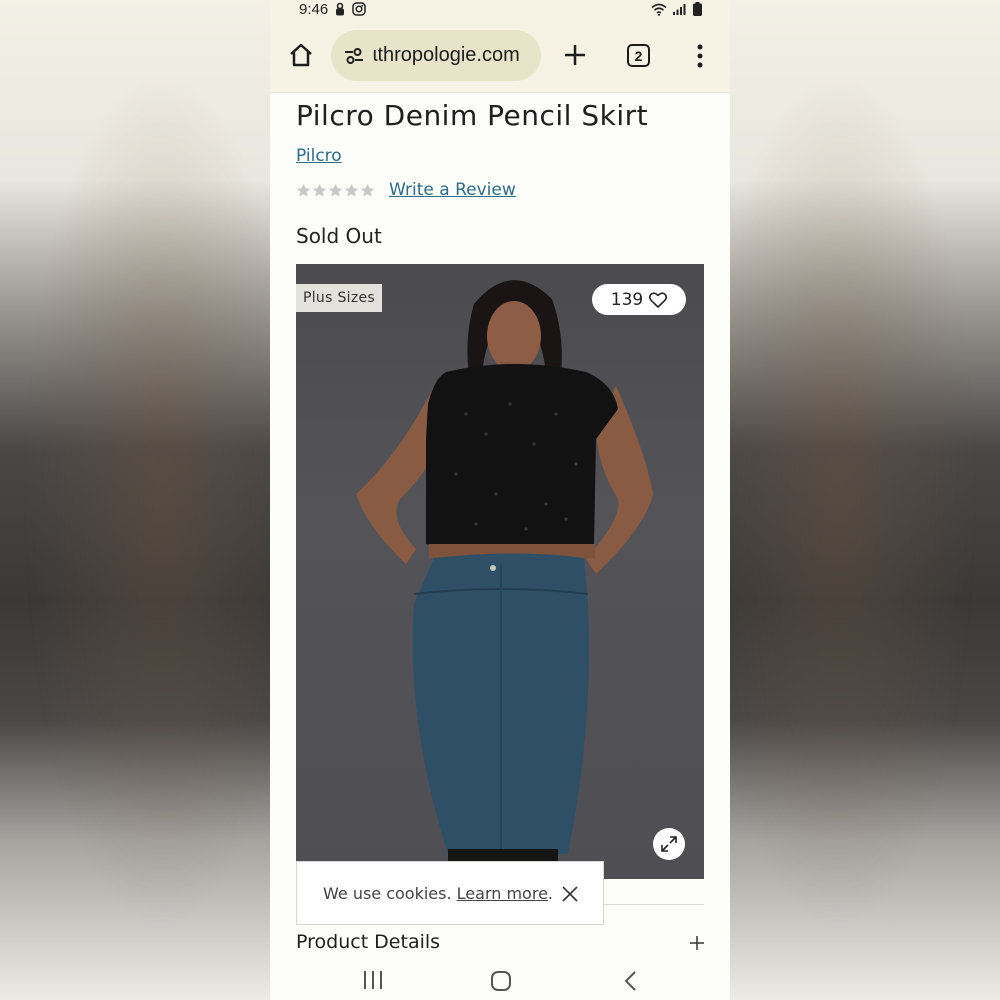 Image resolution: width=1000 pixels, height=1000 pixels. Describe the element at coordinates (319, 156) in the screenshot. I see `brand-link: Pilcro` at that location.